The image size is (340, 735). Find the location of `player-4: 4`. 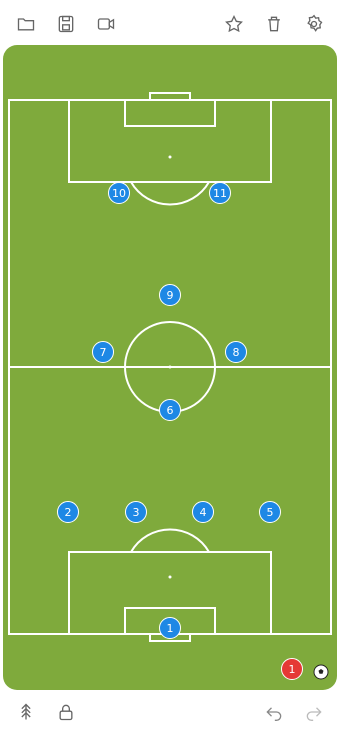

player-4: 4 is located at coordinates (203, 512).